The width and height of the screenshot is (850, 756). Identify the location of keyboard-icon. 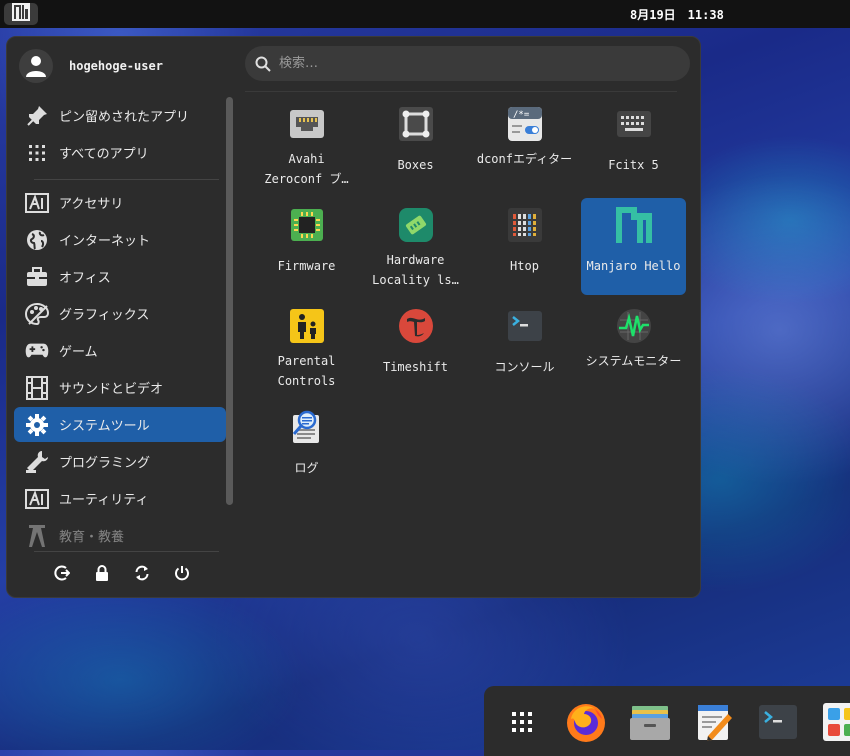
(634, 124).